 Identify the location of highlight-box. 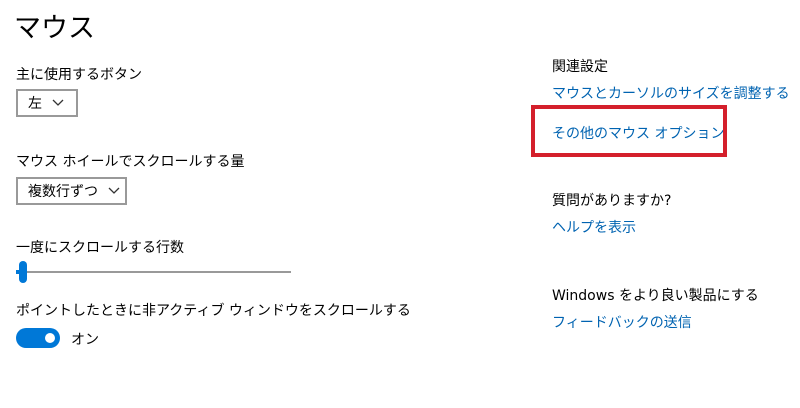
(629, 131).